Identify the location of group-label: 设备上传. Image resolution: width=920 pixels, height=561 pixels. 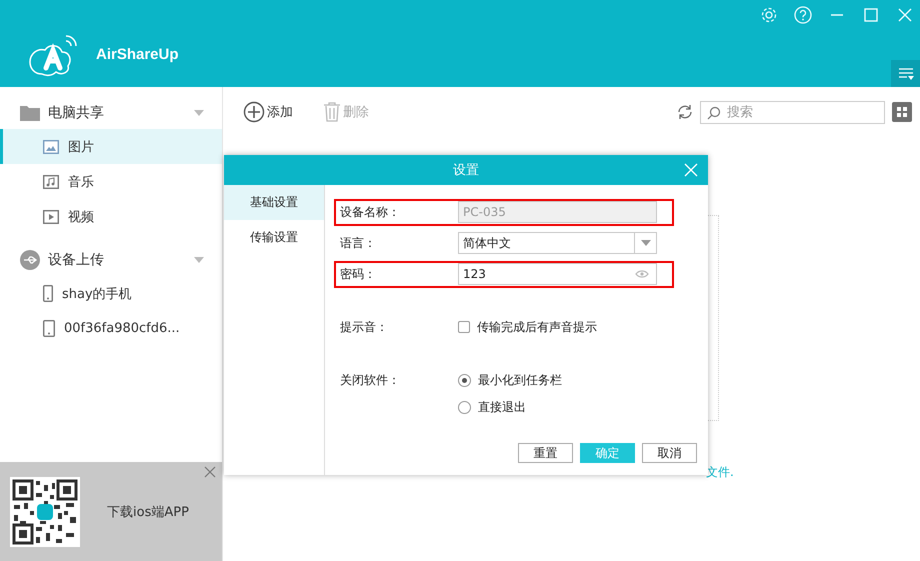
(76, 260).